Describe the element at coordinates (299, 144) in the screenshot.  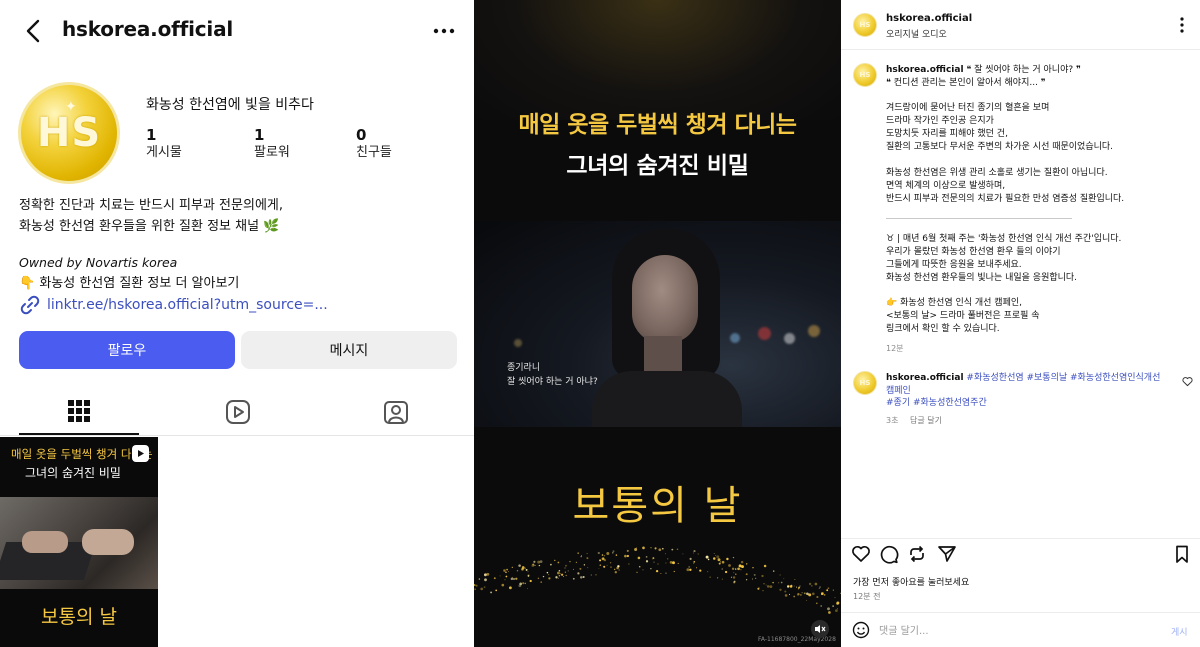
I see `stat-followers: 1 팔로워` at that location.